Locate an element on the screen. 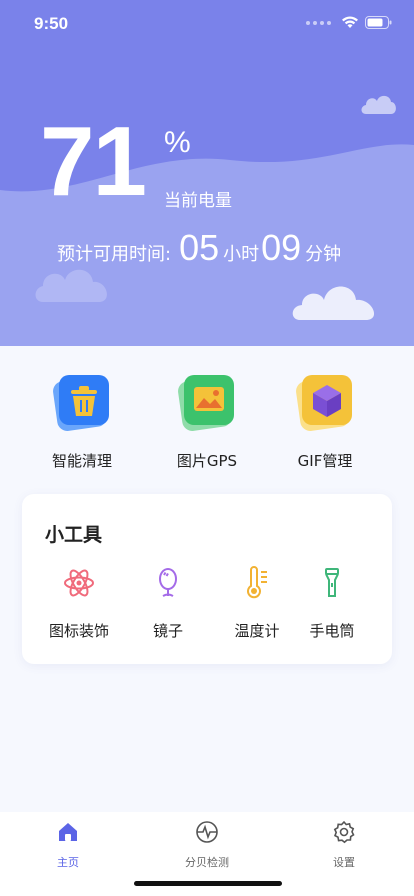  tab-label: 设置 is located at coordinates (344, 862).